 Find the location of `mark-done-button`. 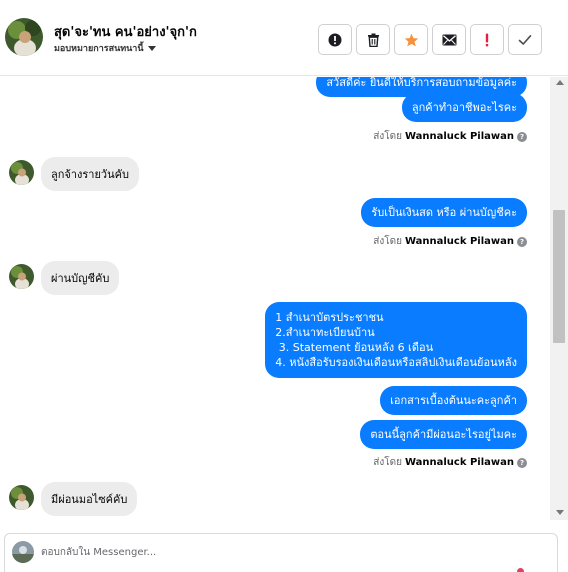

mark-done-button is located at coordinates (525, 39).